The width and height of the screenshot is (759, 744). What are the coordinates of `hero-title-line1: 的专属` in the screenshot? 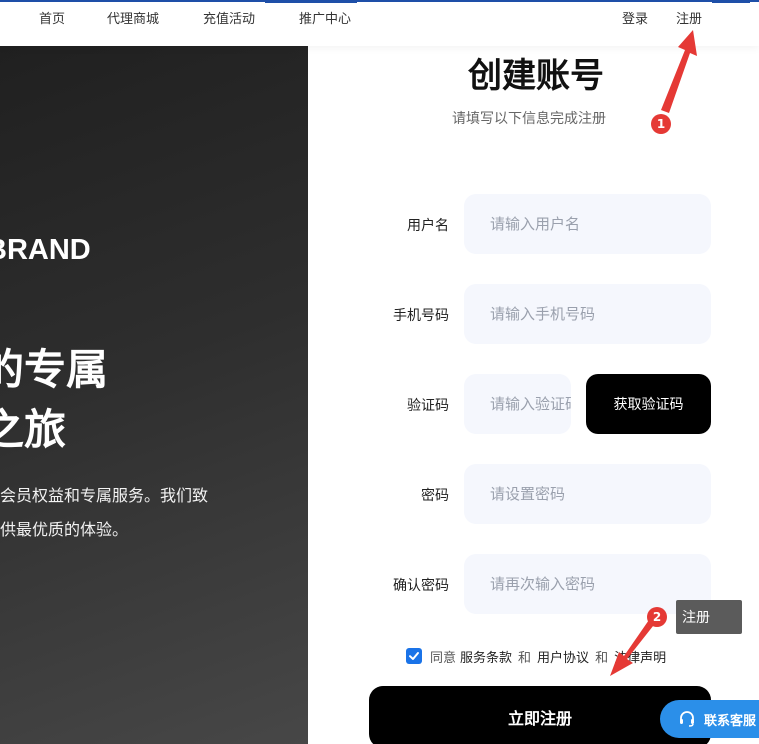 It's located at (54, 369).